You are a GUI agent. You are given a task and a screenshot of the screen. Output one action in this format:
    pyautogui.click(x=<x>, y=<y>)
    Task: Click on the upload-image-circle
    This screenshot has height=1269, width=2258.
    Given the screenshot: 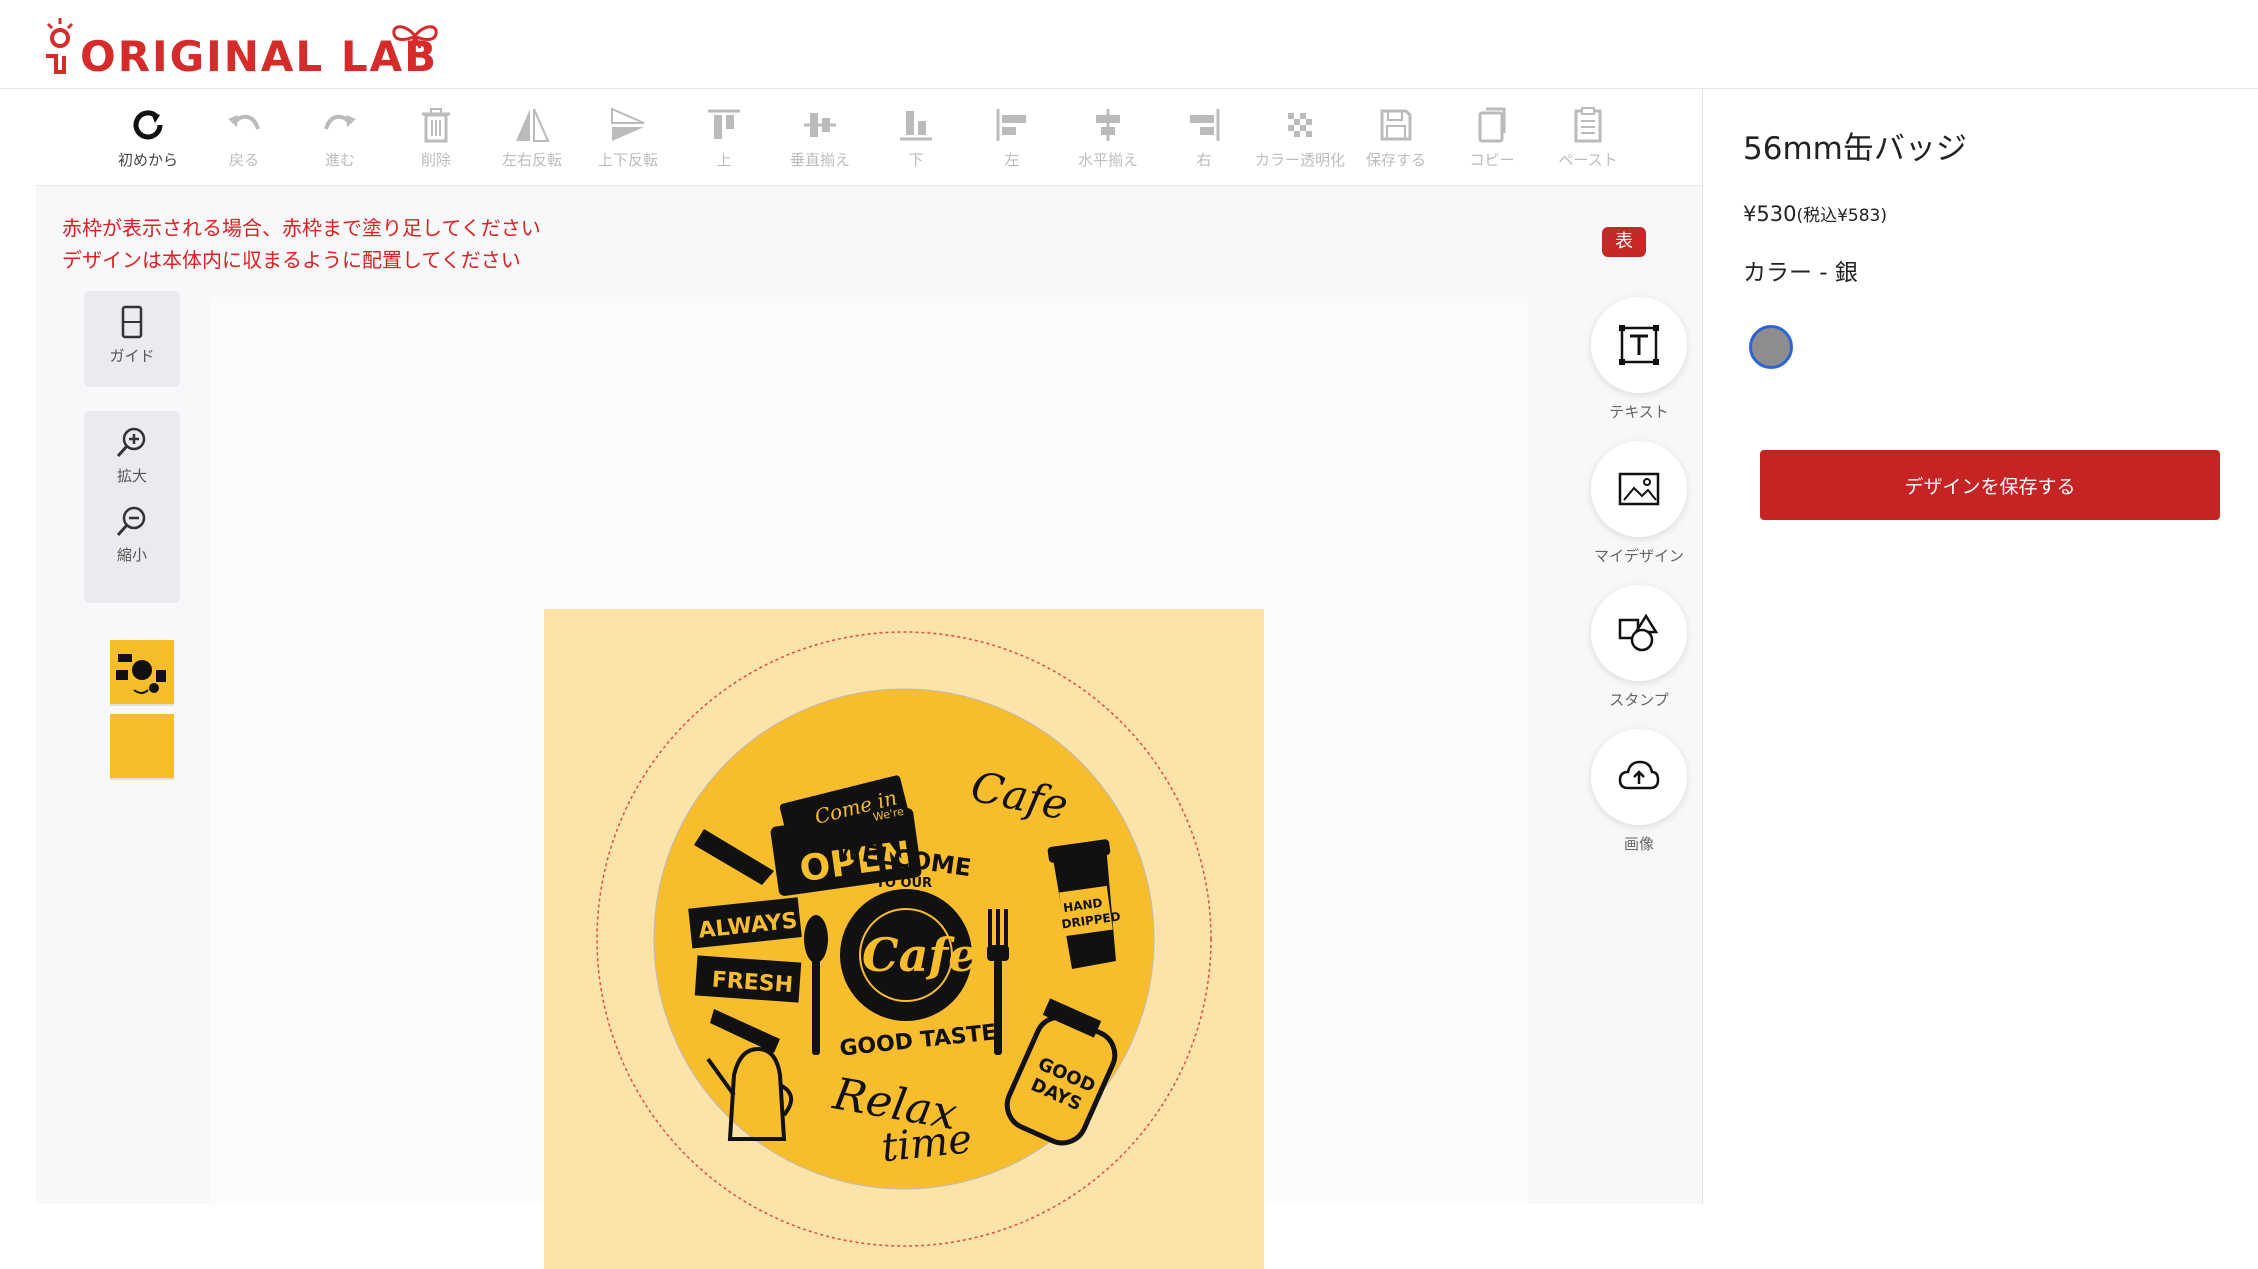 What is the action you would take?
    pyautogui.click(x=1639, y=777)
    